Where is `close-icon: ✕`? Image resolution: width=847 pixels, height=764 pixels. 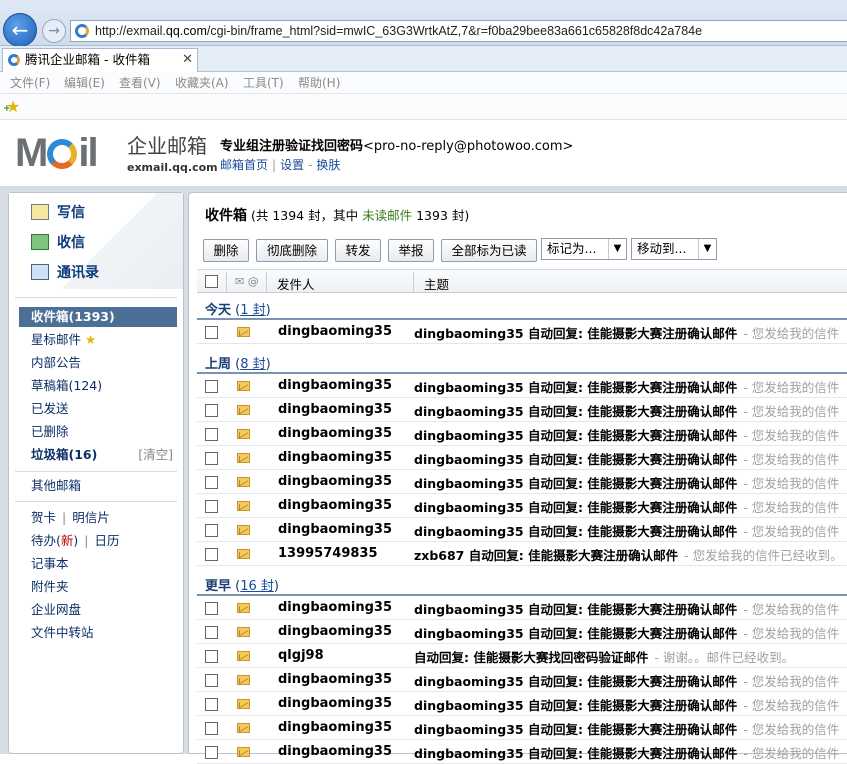
close-icon: ✕ is located at coordinates (187, 60).